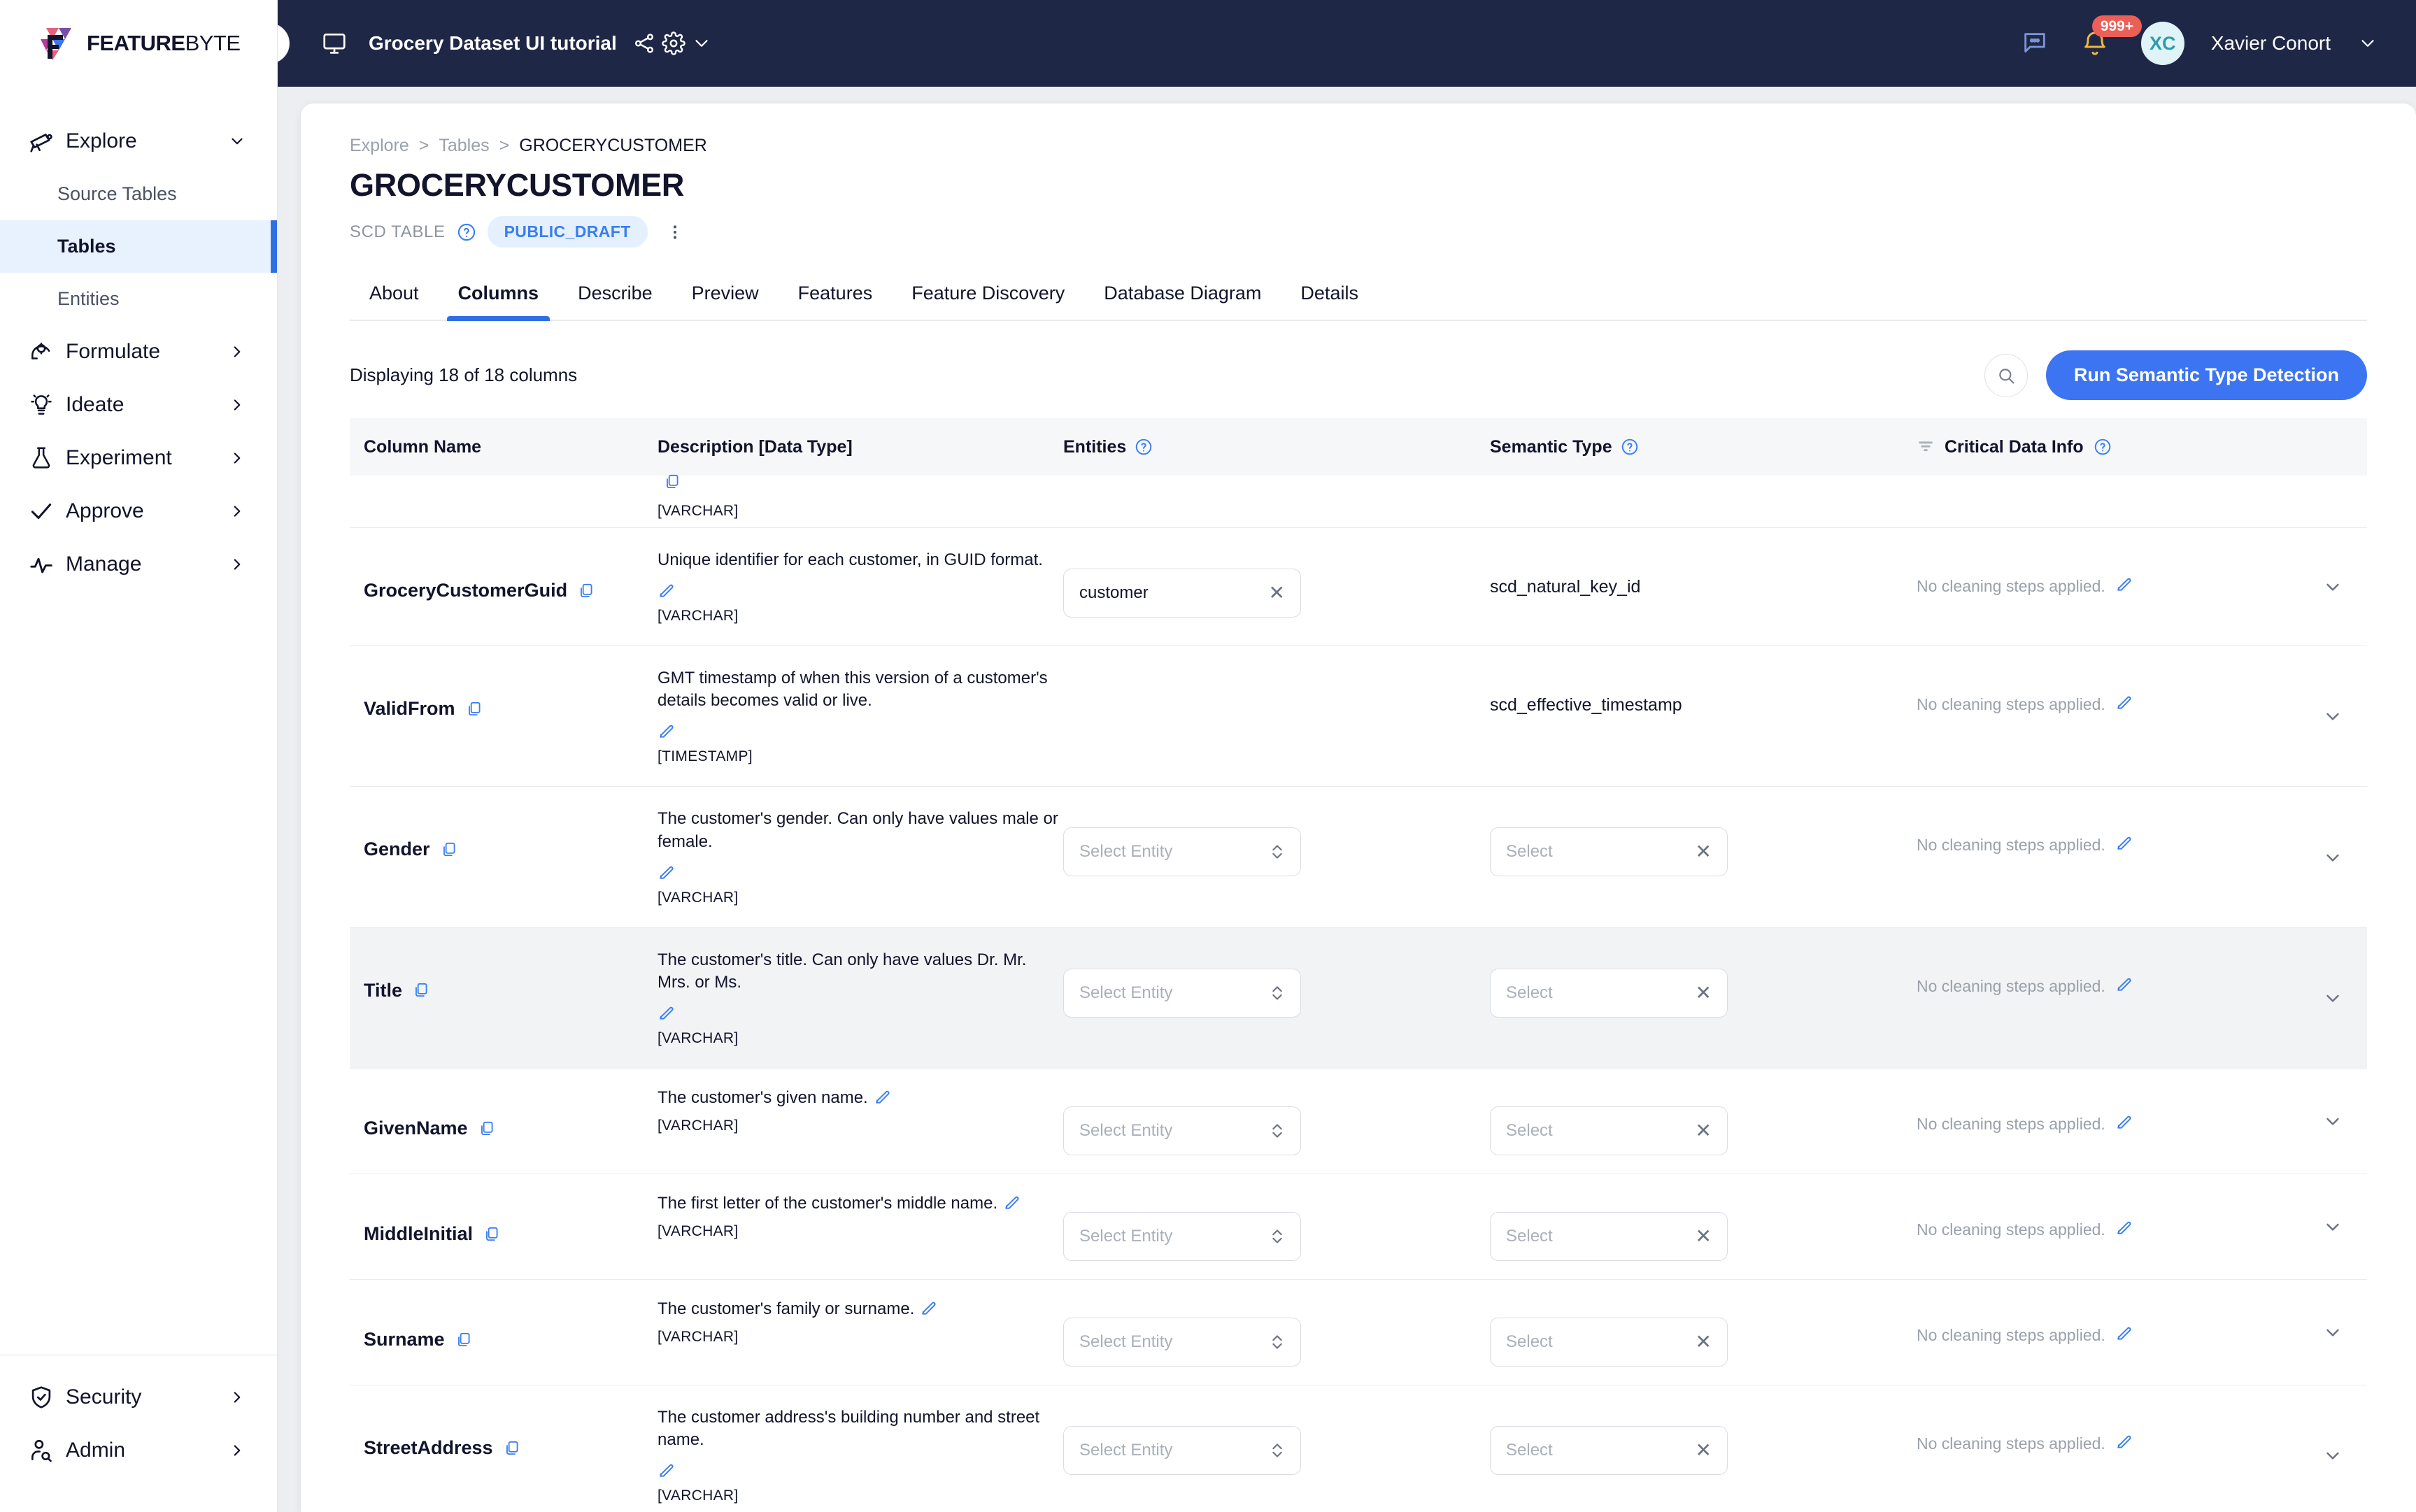 Image resolution: width=2416 pixels, height=1512 pixels. I want to click on share-icon, so click(644, 43).